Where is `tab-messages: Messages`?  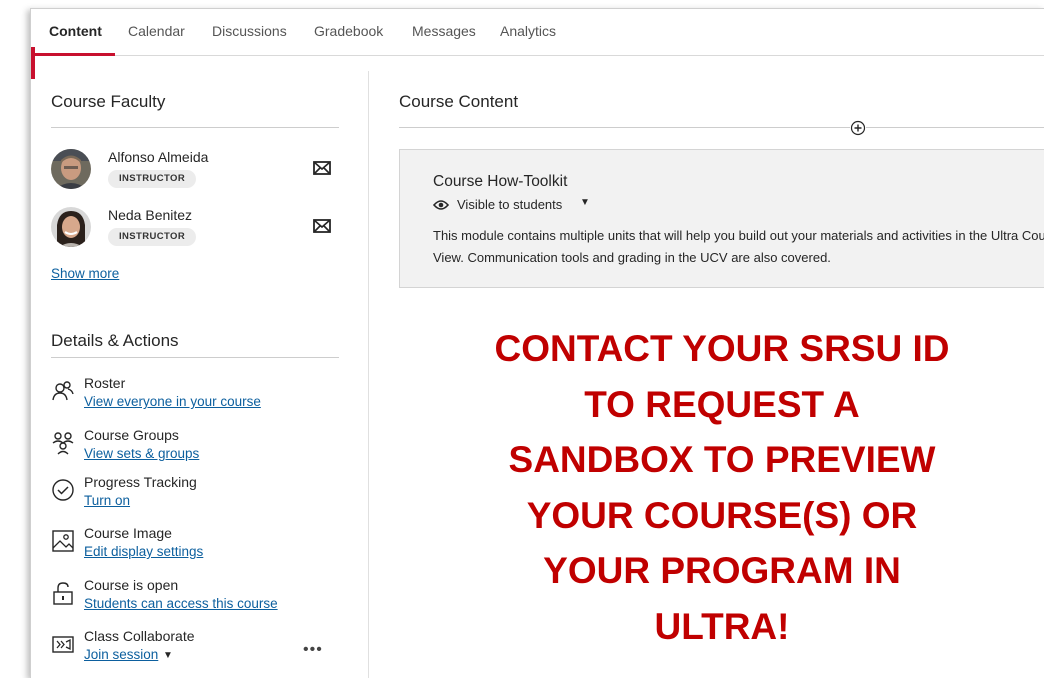
tab-messages: Messages is located at coordinates (444, 31).